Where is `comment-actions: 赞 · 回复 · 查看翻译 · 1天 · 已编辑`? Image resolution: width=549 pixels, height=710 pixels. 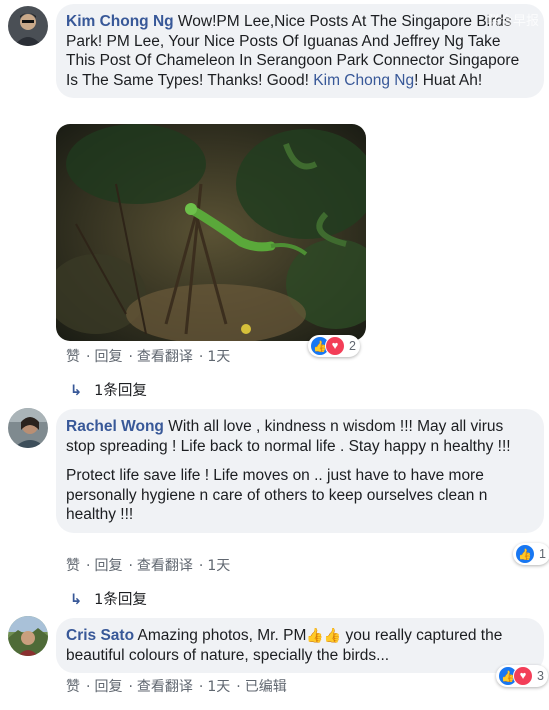
comment-actions: 赞 · 回复 · 查看翻译 · 1天 · 已编辑 is located at coordinates (176, 687).